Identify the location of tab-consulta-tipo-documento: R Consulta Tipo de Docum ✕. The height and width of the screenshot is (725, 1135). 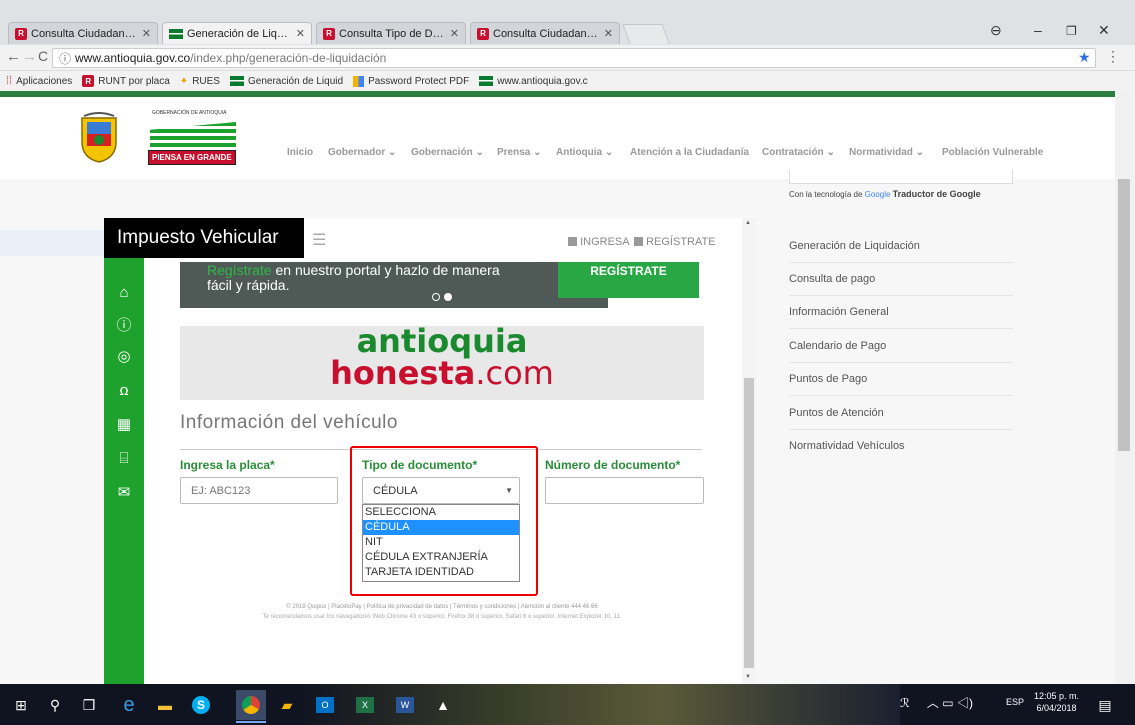
(391, 33).